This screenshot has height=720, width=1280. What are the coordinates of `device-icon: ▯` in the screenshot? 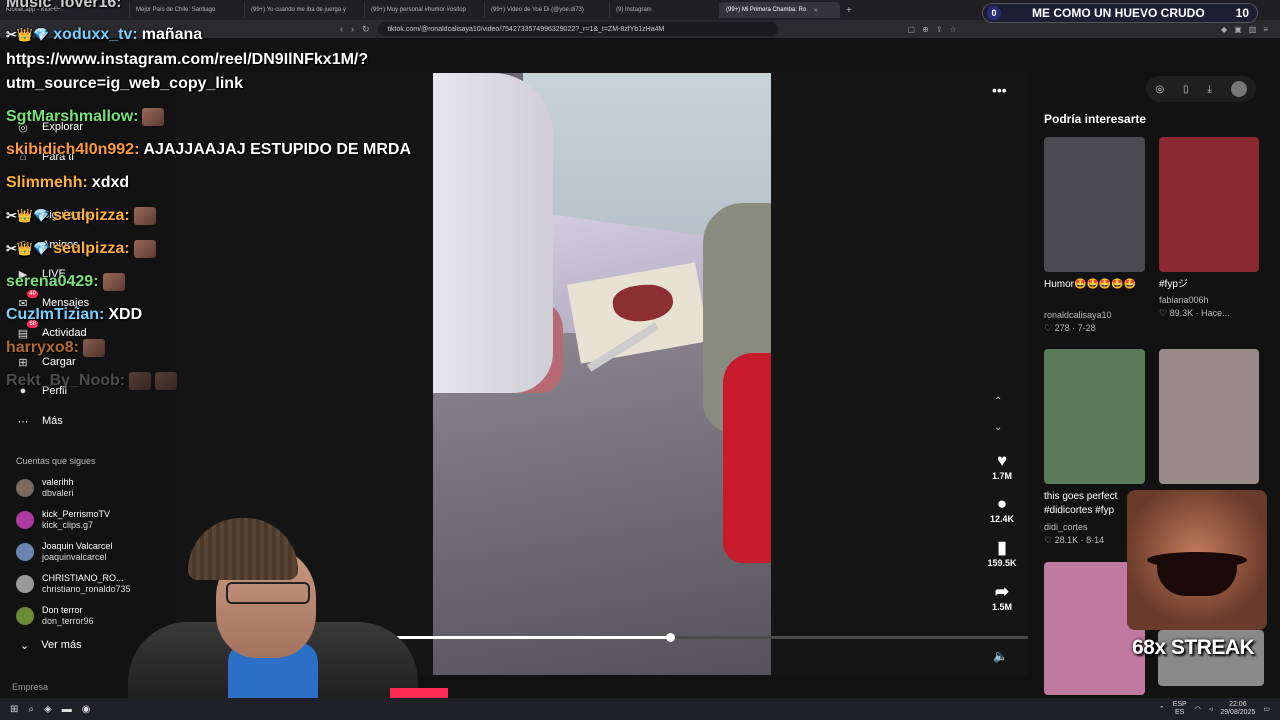 It's located at (1186, 89).